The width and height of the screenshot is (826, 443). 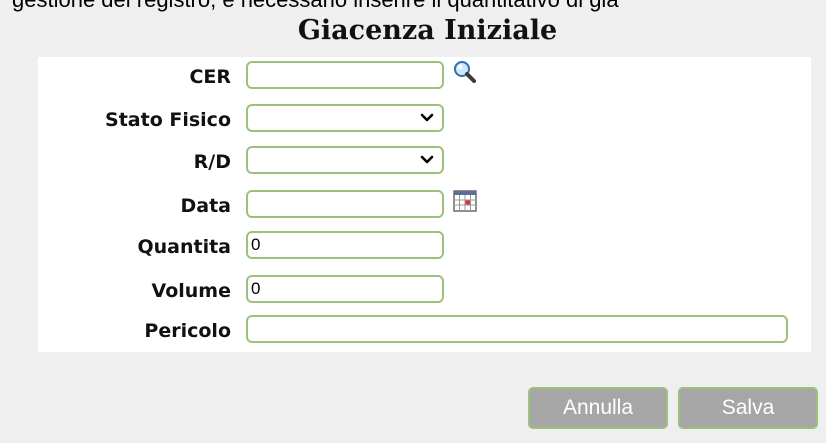 I want to click on row-data: Data, so click(x=424, y=206).